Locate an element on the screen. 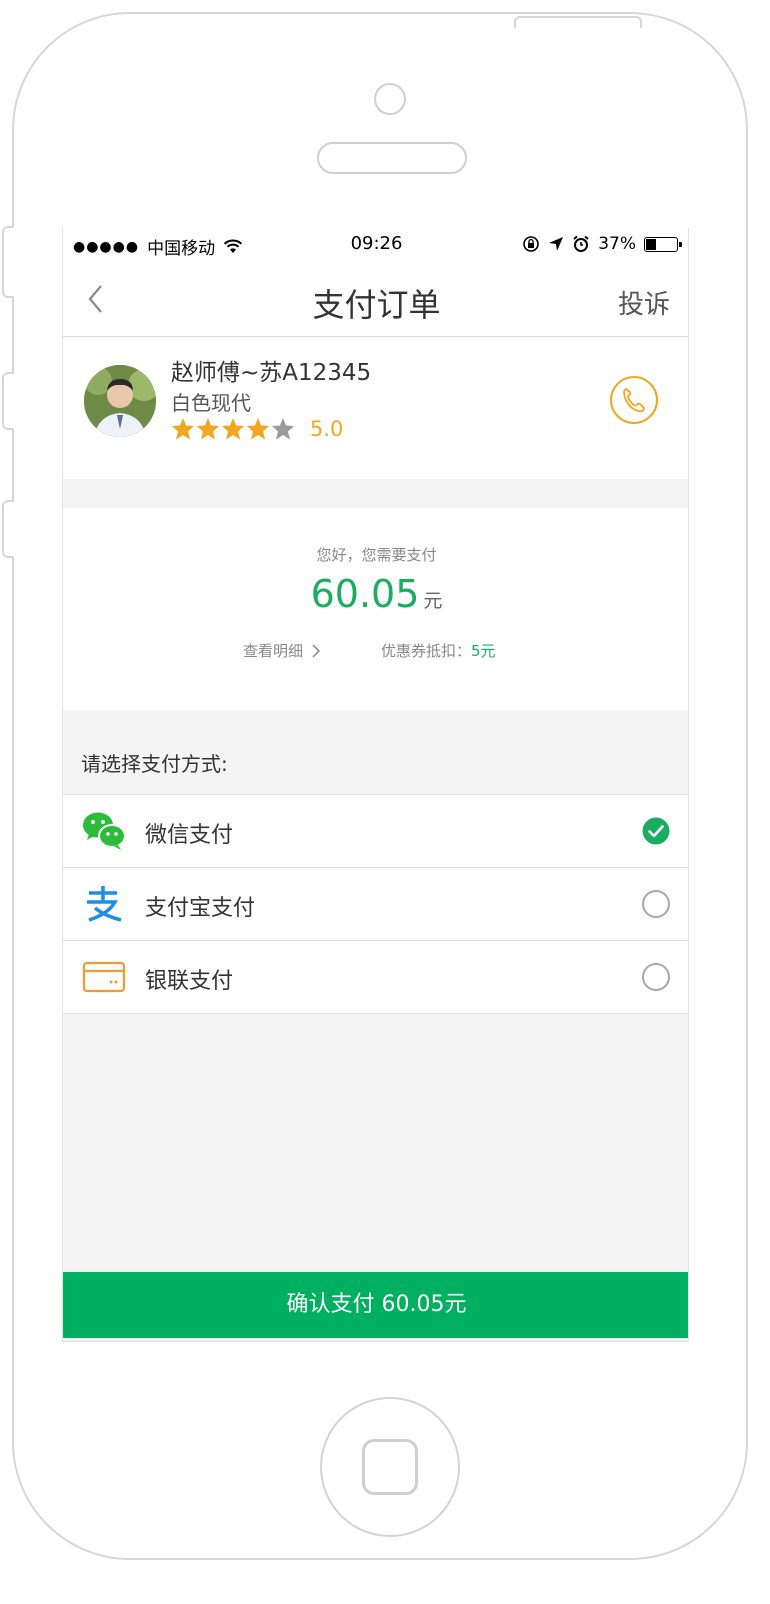  checkmark-selected-icon is located at coordinates (656, 831).